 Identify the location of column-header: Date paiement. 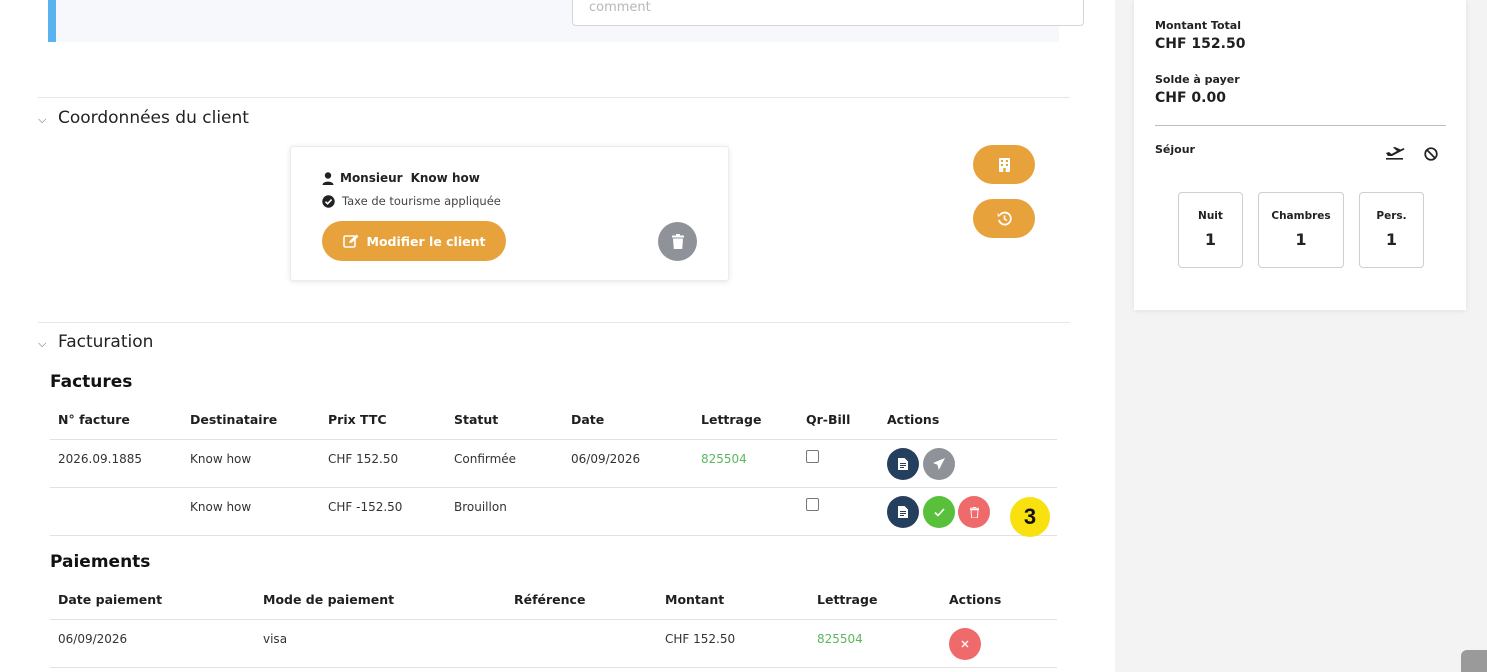
(110, 599).